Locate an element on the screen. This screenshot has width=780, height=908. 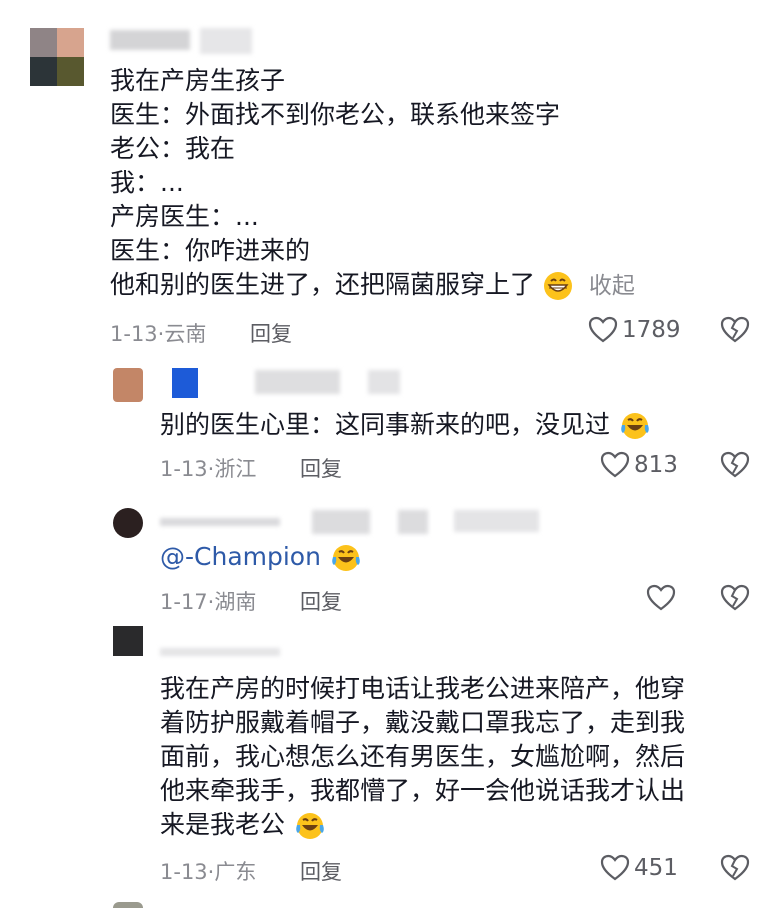
like-button is located at coordinates (663, 598).